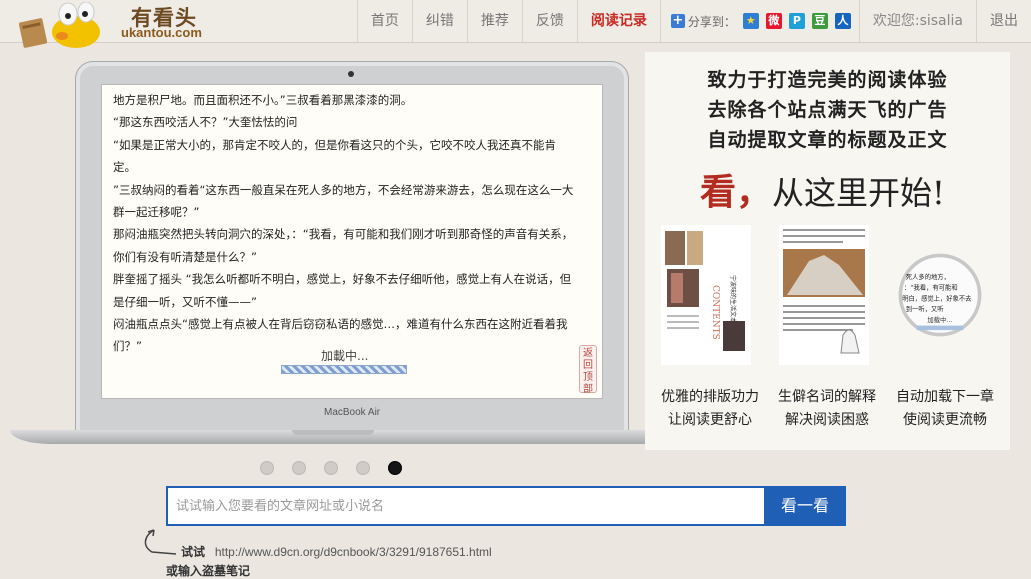  I want to click on share-bar: + 分享到： ★ 微 P 豆 人, so click(759, 21).